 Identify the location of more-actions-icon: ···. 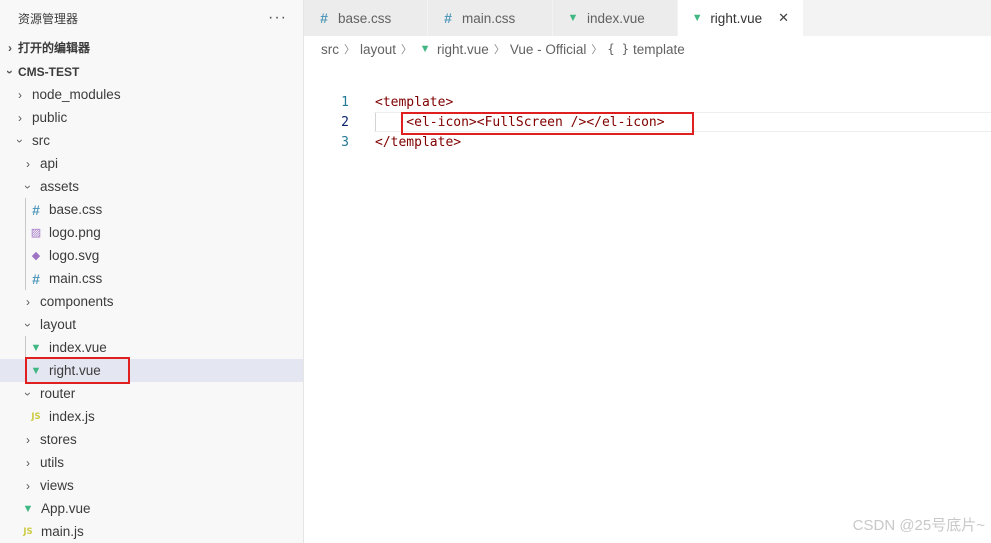
(277, 18).